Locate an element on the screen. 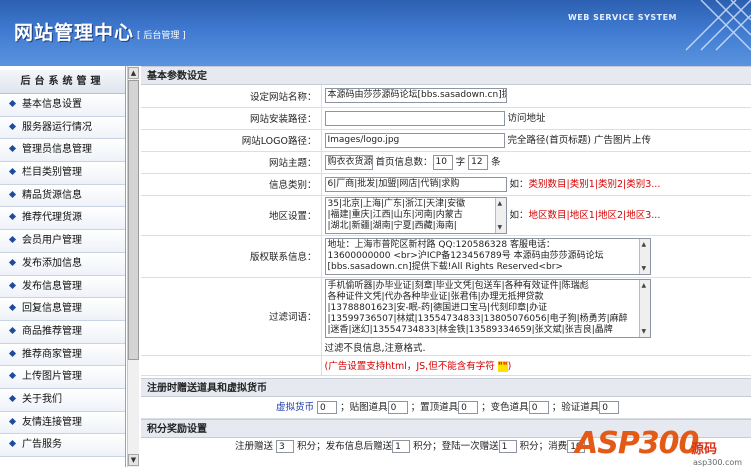  per-page-input-2: 12 is located at coordinates (478, 162).